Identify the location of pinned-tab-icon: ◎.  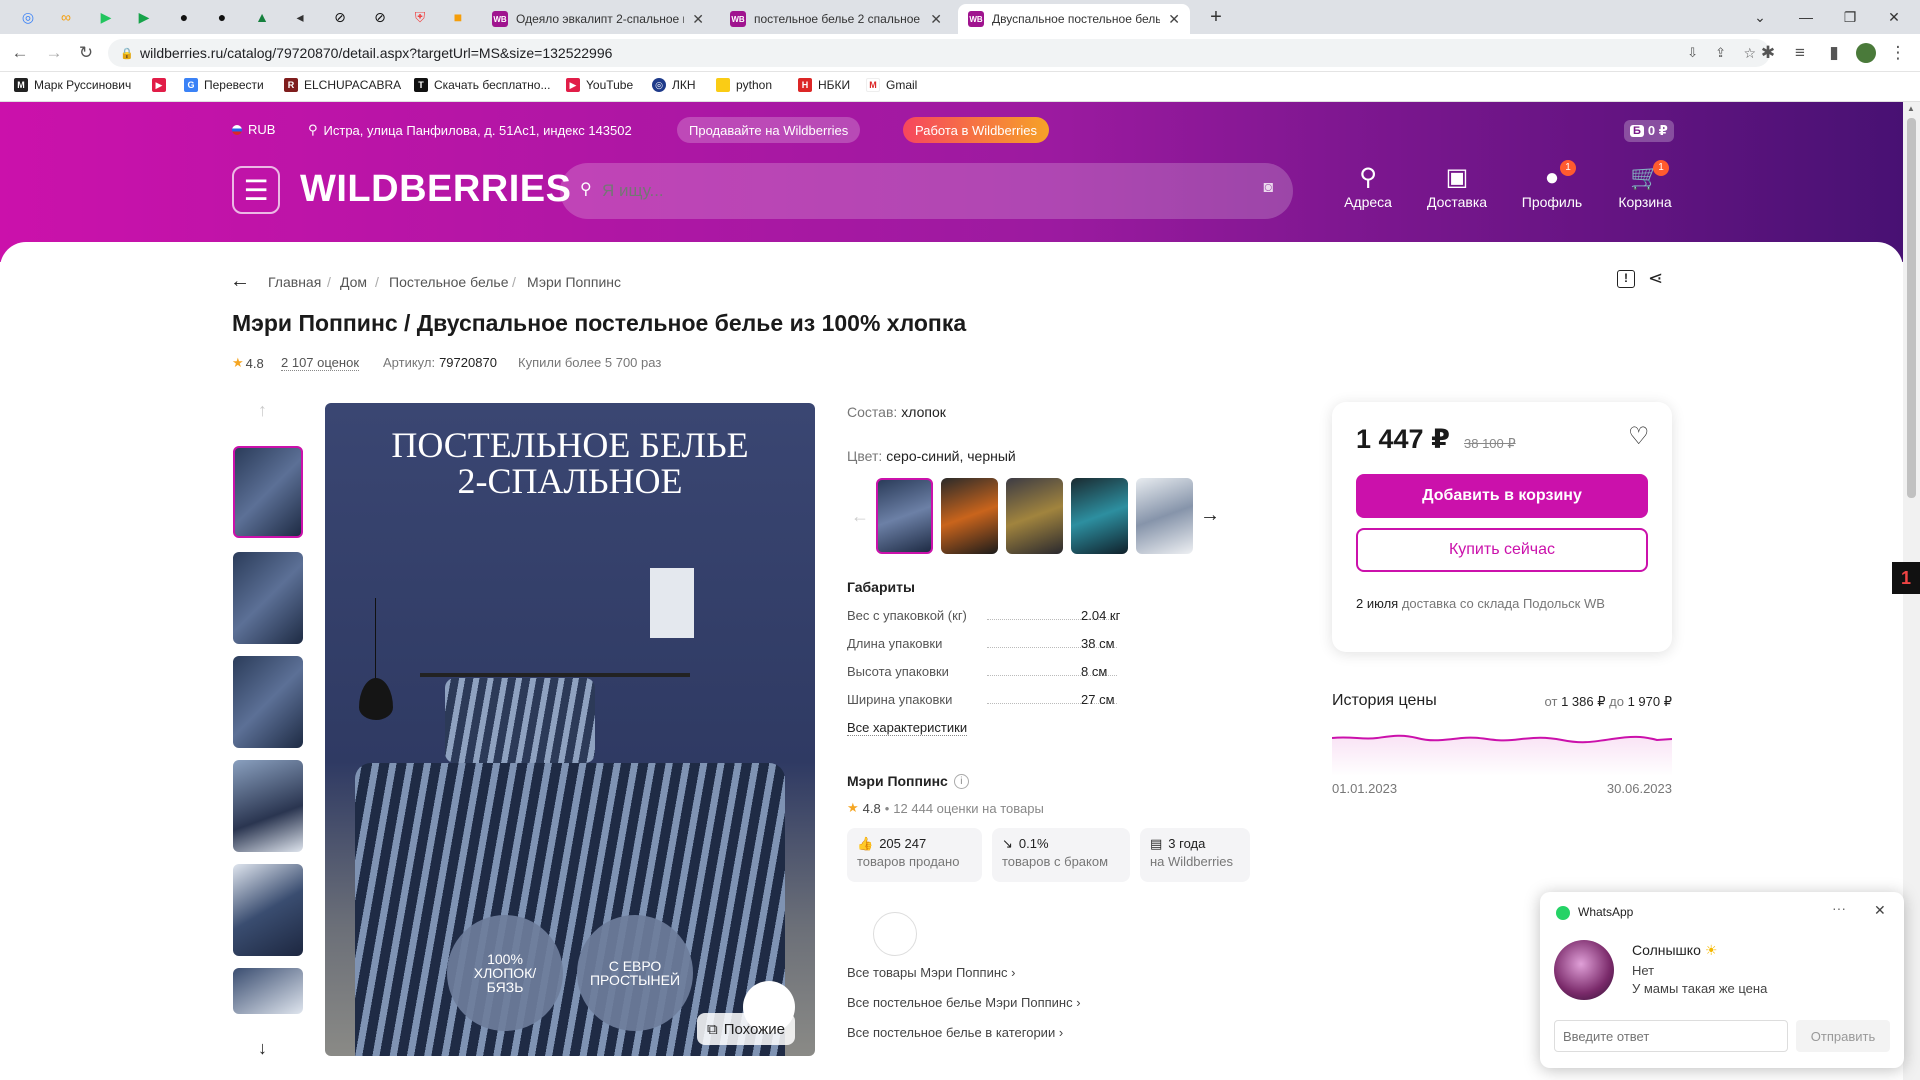
(28, 17).